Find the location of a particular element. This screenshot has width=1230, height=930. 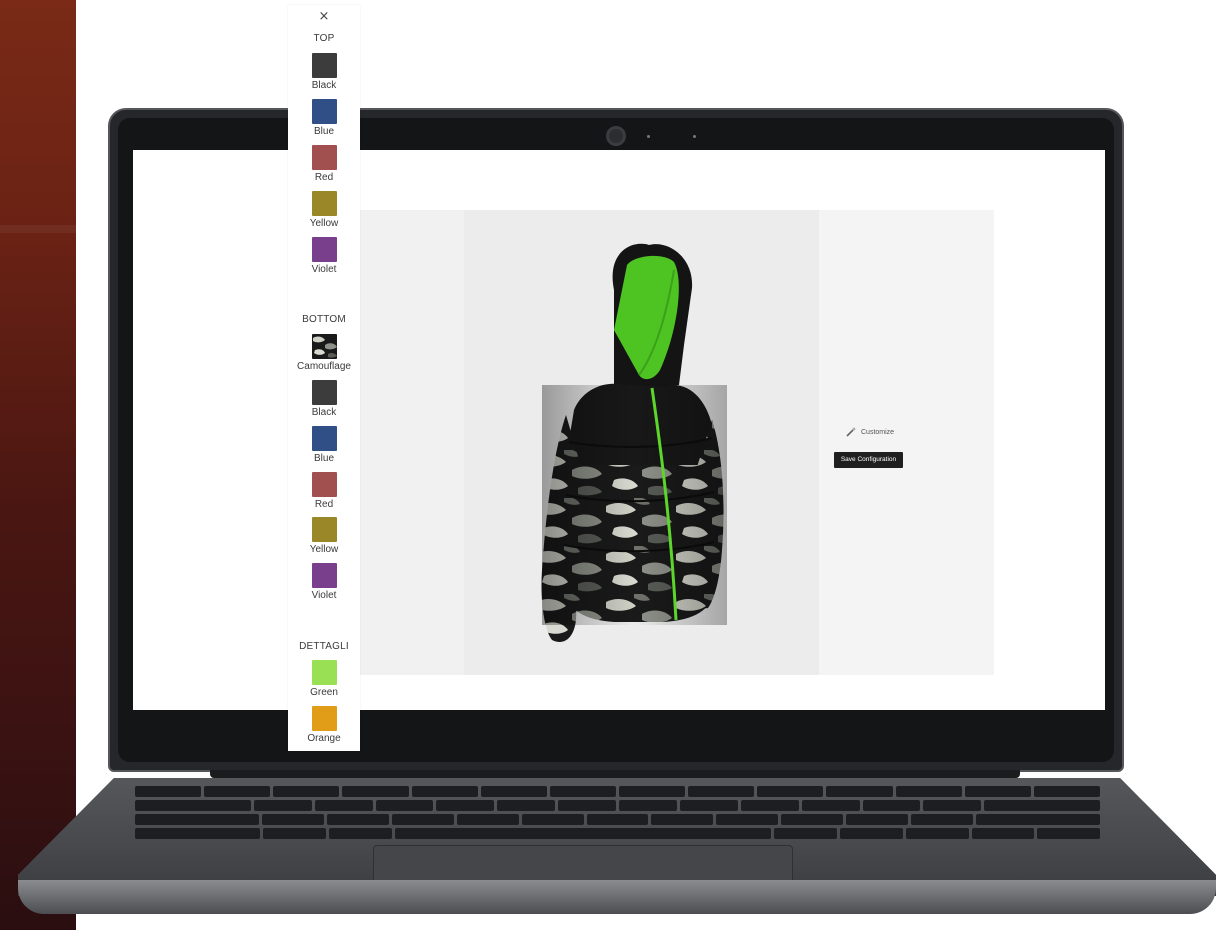

swatch-label: Green is located at coordinates (324, 692).